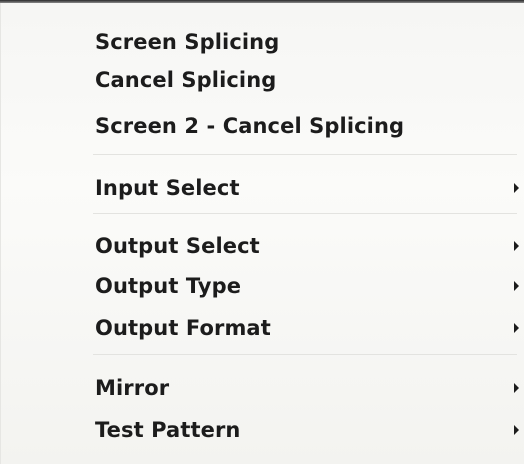 Image resolution: width=524 pixels, height=464 pixels. Describe the element at coordinates (187, 42) in the screenshot. I see `menu-item-label: Screen Splicing` at that location.